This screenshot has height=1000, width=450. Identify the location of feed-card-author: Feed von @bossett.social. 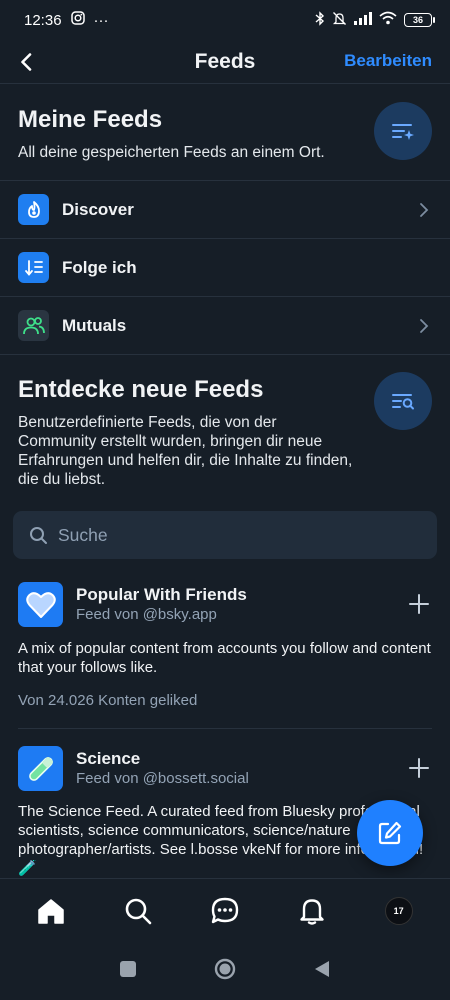
(162, 778).